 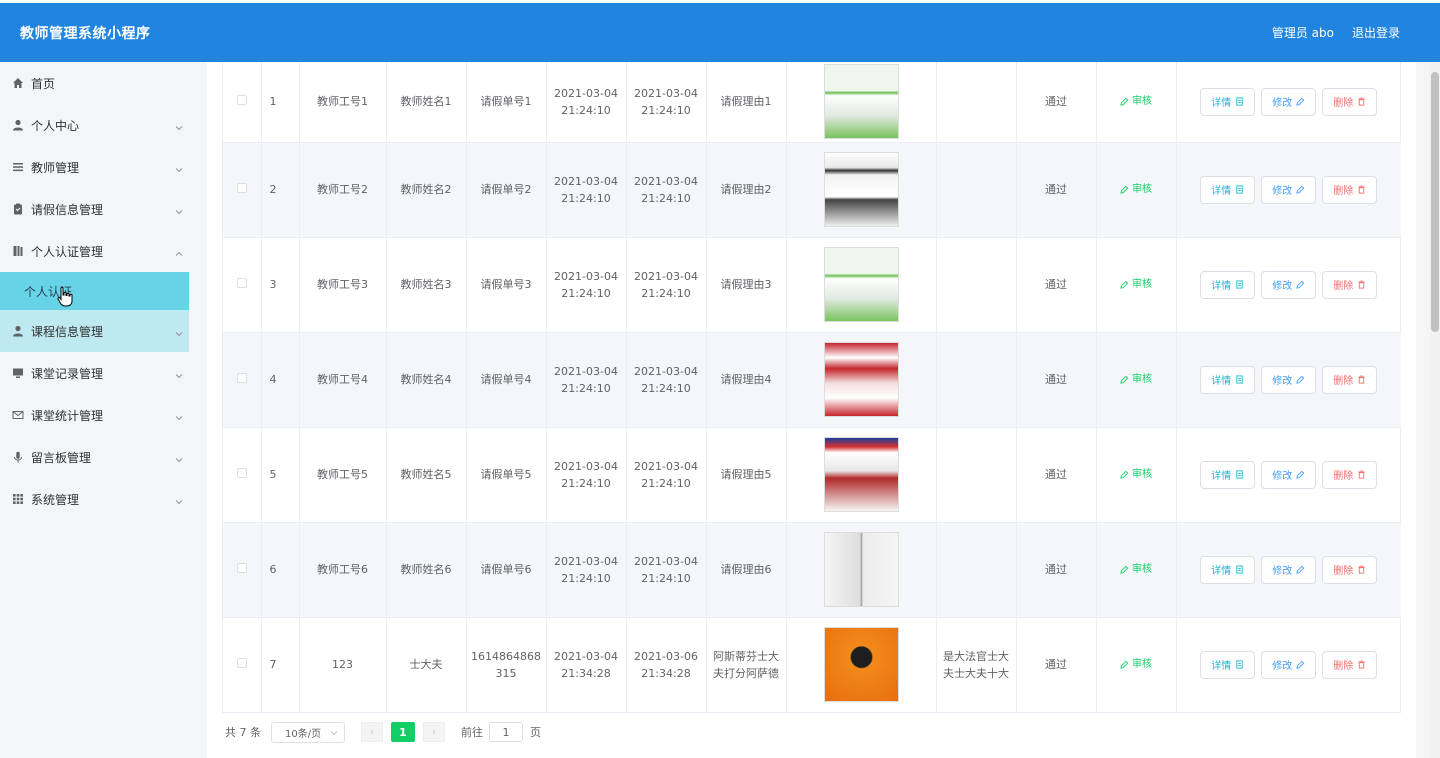 What do you see at coordinates (94, 291) in the screenshot?
I see `sidebar-subitem-personal-certification: 个人认证` at bounding box center [94, 291].